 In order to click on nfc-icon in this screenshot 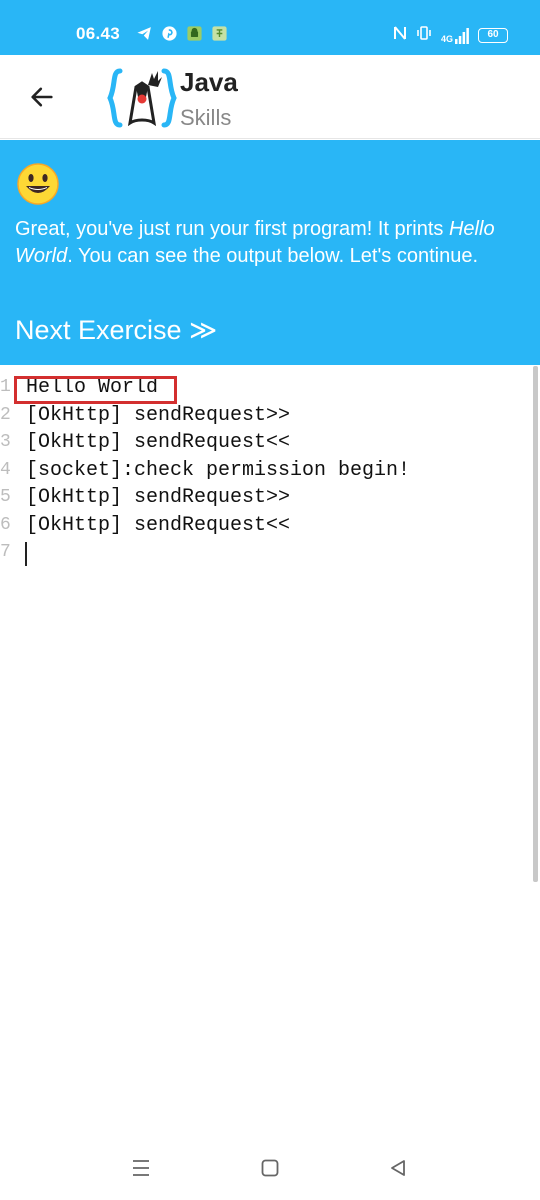, I will do `click(400, 35)`.